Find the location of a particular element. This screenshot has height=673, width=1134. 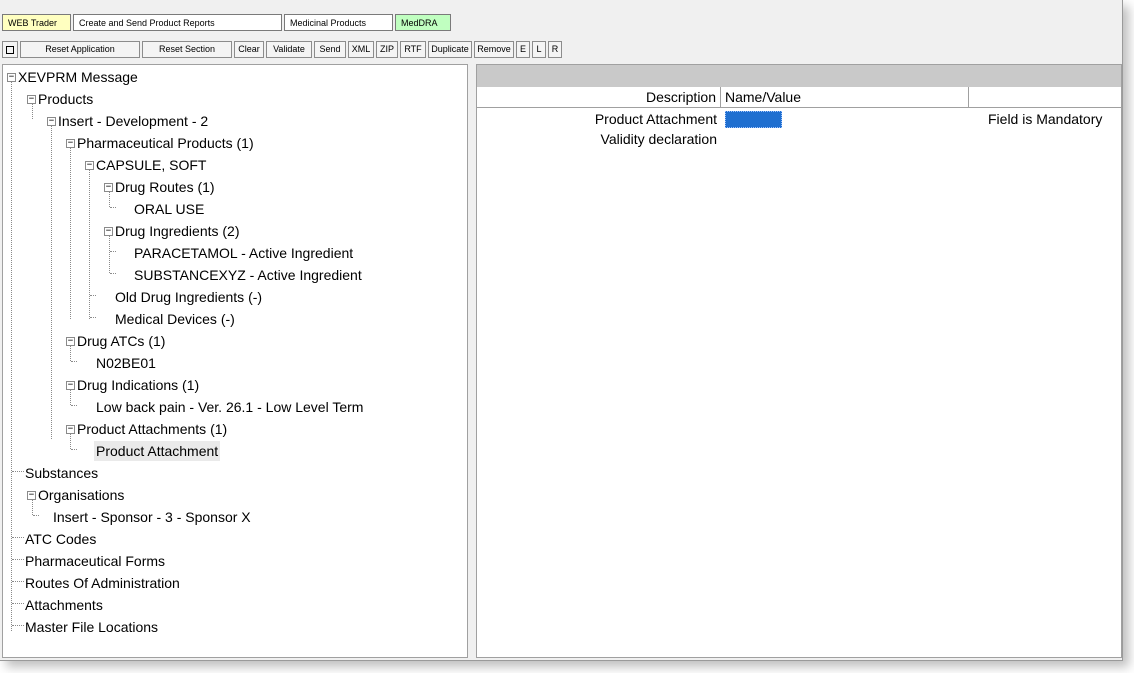

column-header-extra is located at coordinates (1045, 97).